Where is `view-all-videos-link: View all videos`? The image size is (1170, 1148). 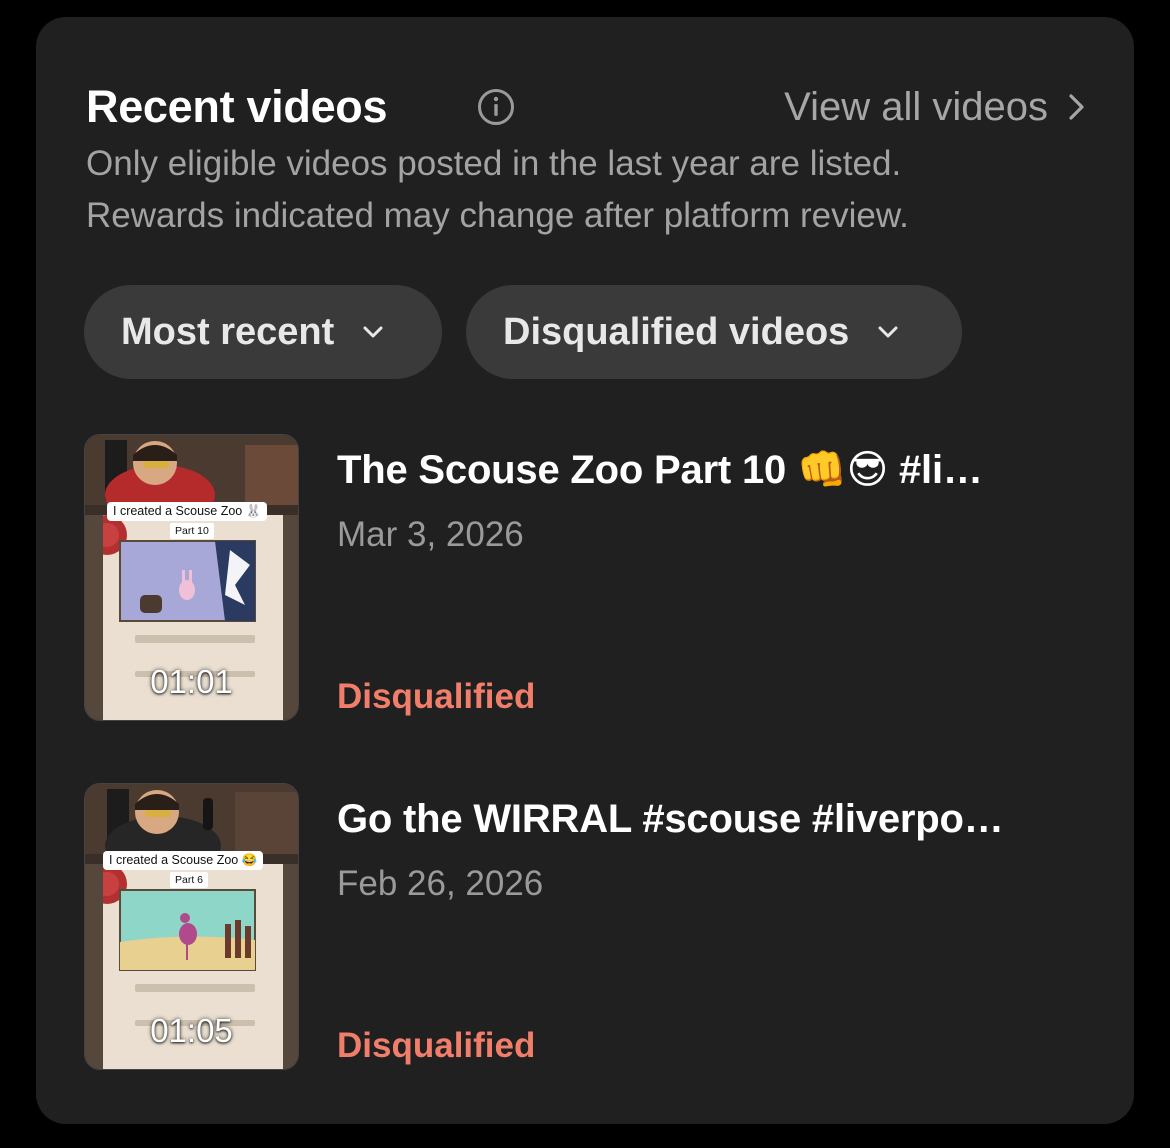
view-all-videos-link: View all videos is located at coordinates (936, 107).